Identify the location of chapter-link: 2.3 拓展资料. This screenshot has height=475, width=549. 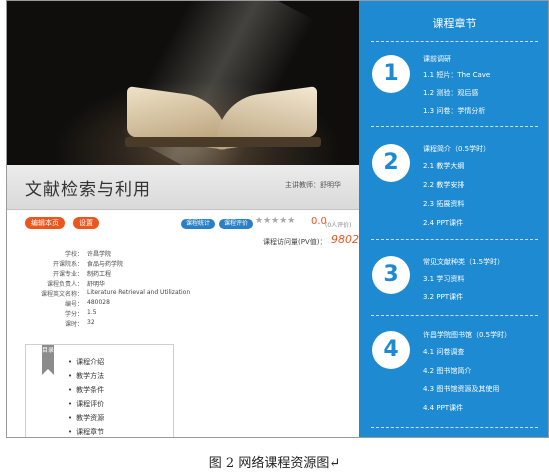
(443, 204).